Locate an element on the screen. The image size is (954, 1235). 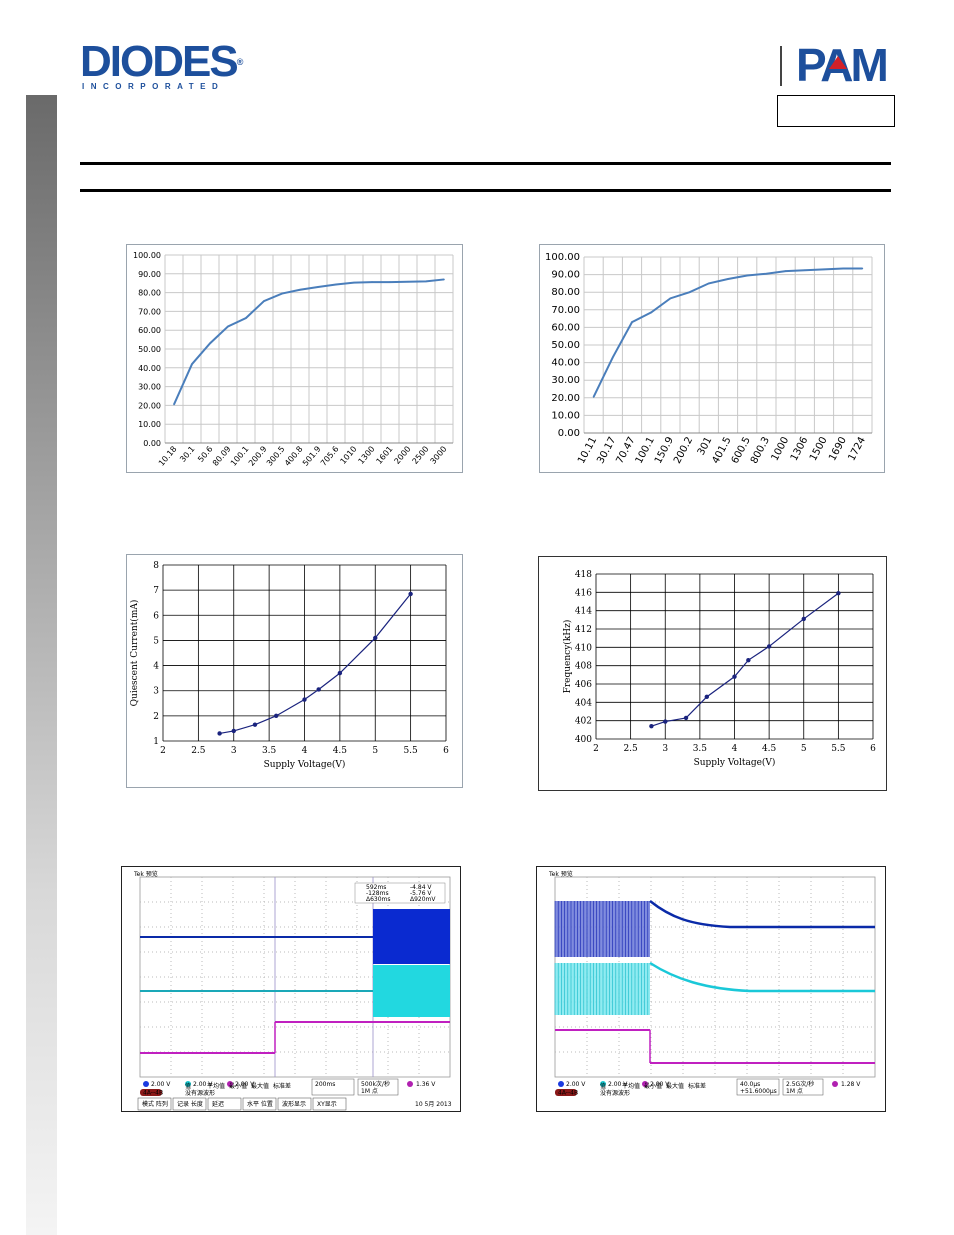
y-tick-label: 408 is located at coordinates (583, 667).